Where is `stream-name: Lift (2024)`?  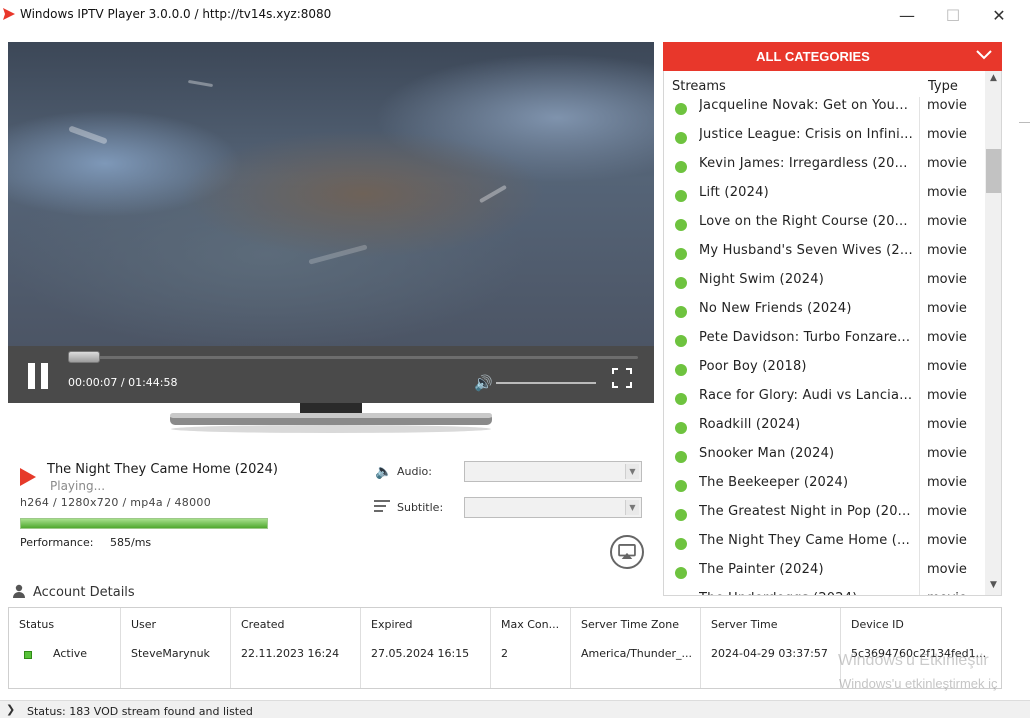
stream-name: Lift (2024) is located at coordinates (734, 192).